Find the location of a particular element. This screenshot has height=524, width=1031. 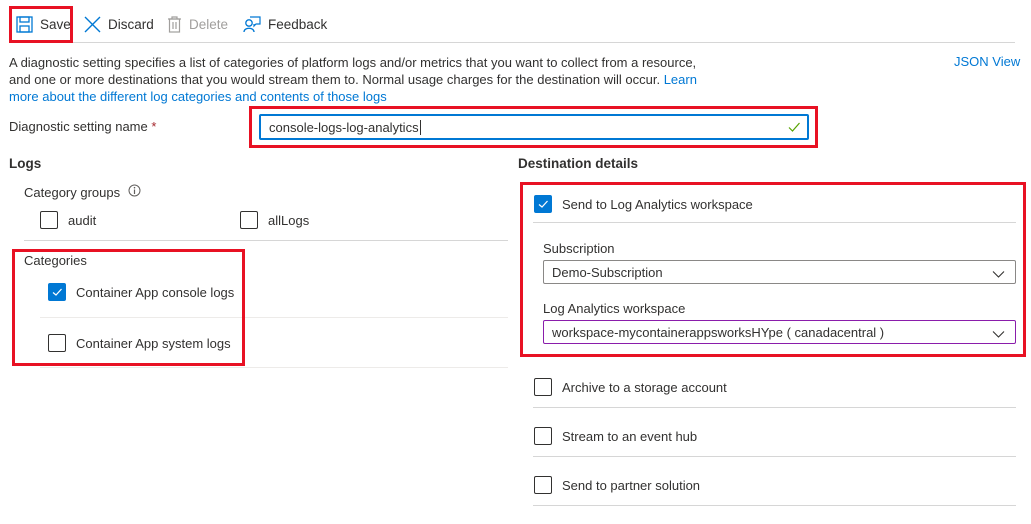

send-partner-solution: Send to partner solution is located at coordinates (617, 485).